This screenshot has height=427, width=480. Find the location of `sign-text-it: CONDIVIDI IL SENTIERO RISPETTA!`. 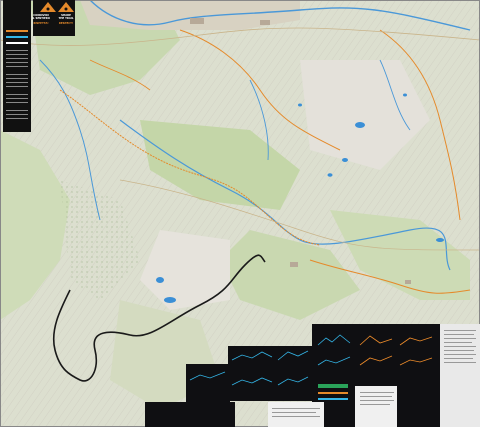

sign-text-it: CONDIVIDI IL SENTIERO RISPETTA! is located at coordinates (41, 19).